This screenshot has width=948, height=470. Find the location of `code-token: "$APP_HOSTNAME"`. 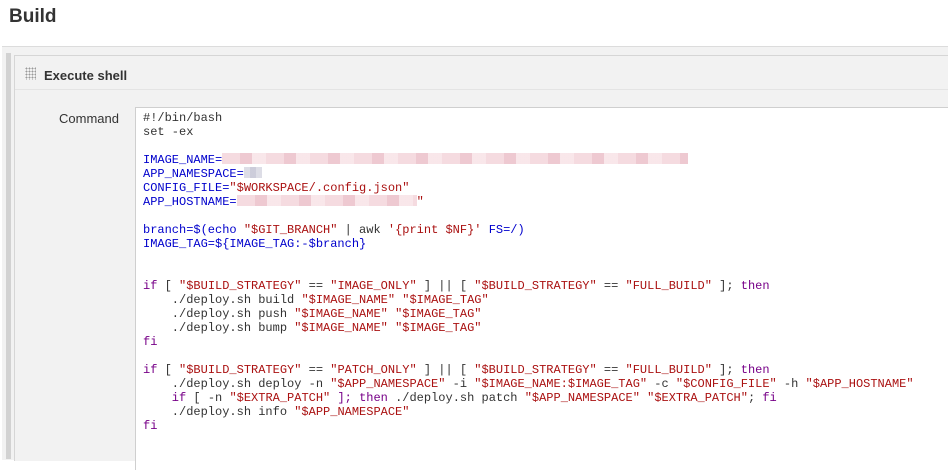

code-token: "$APP_HOSTNAME" is located at coordinates (859, 384).